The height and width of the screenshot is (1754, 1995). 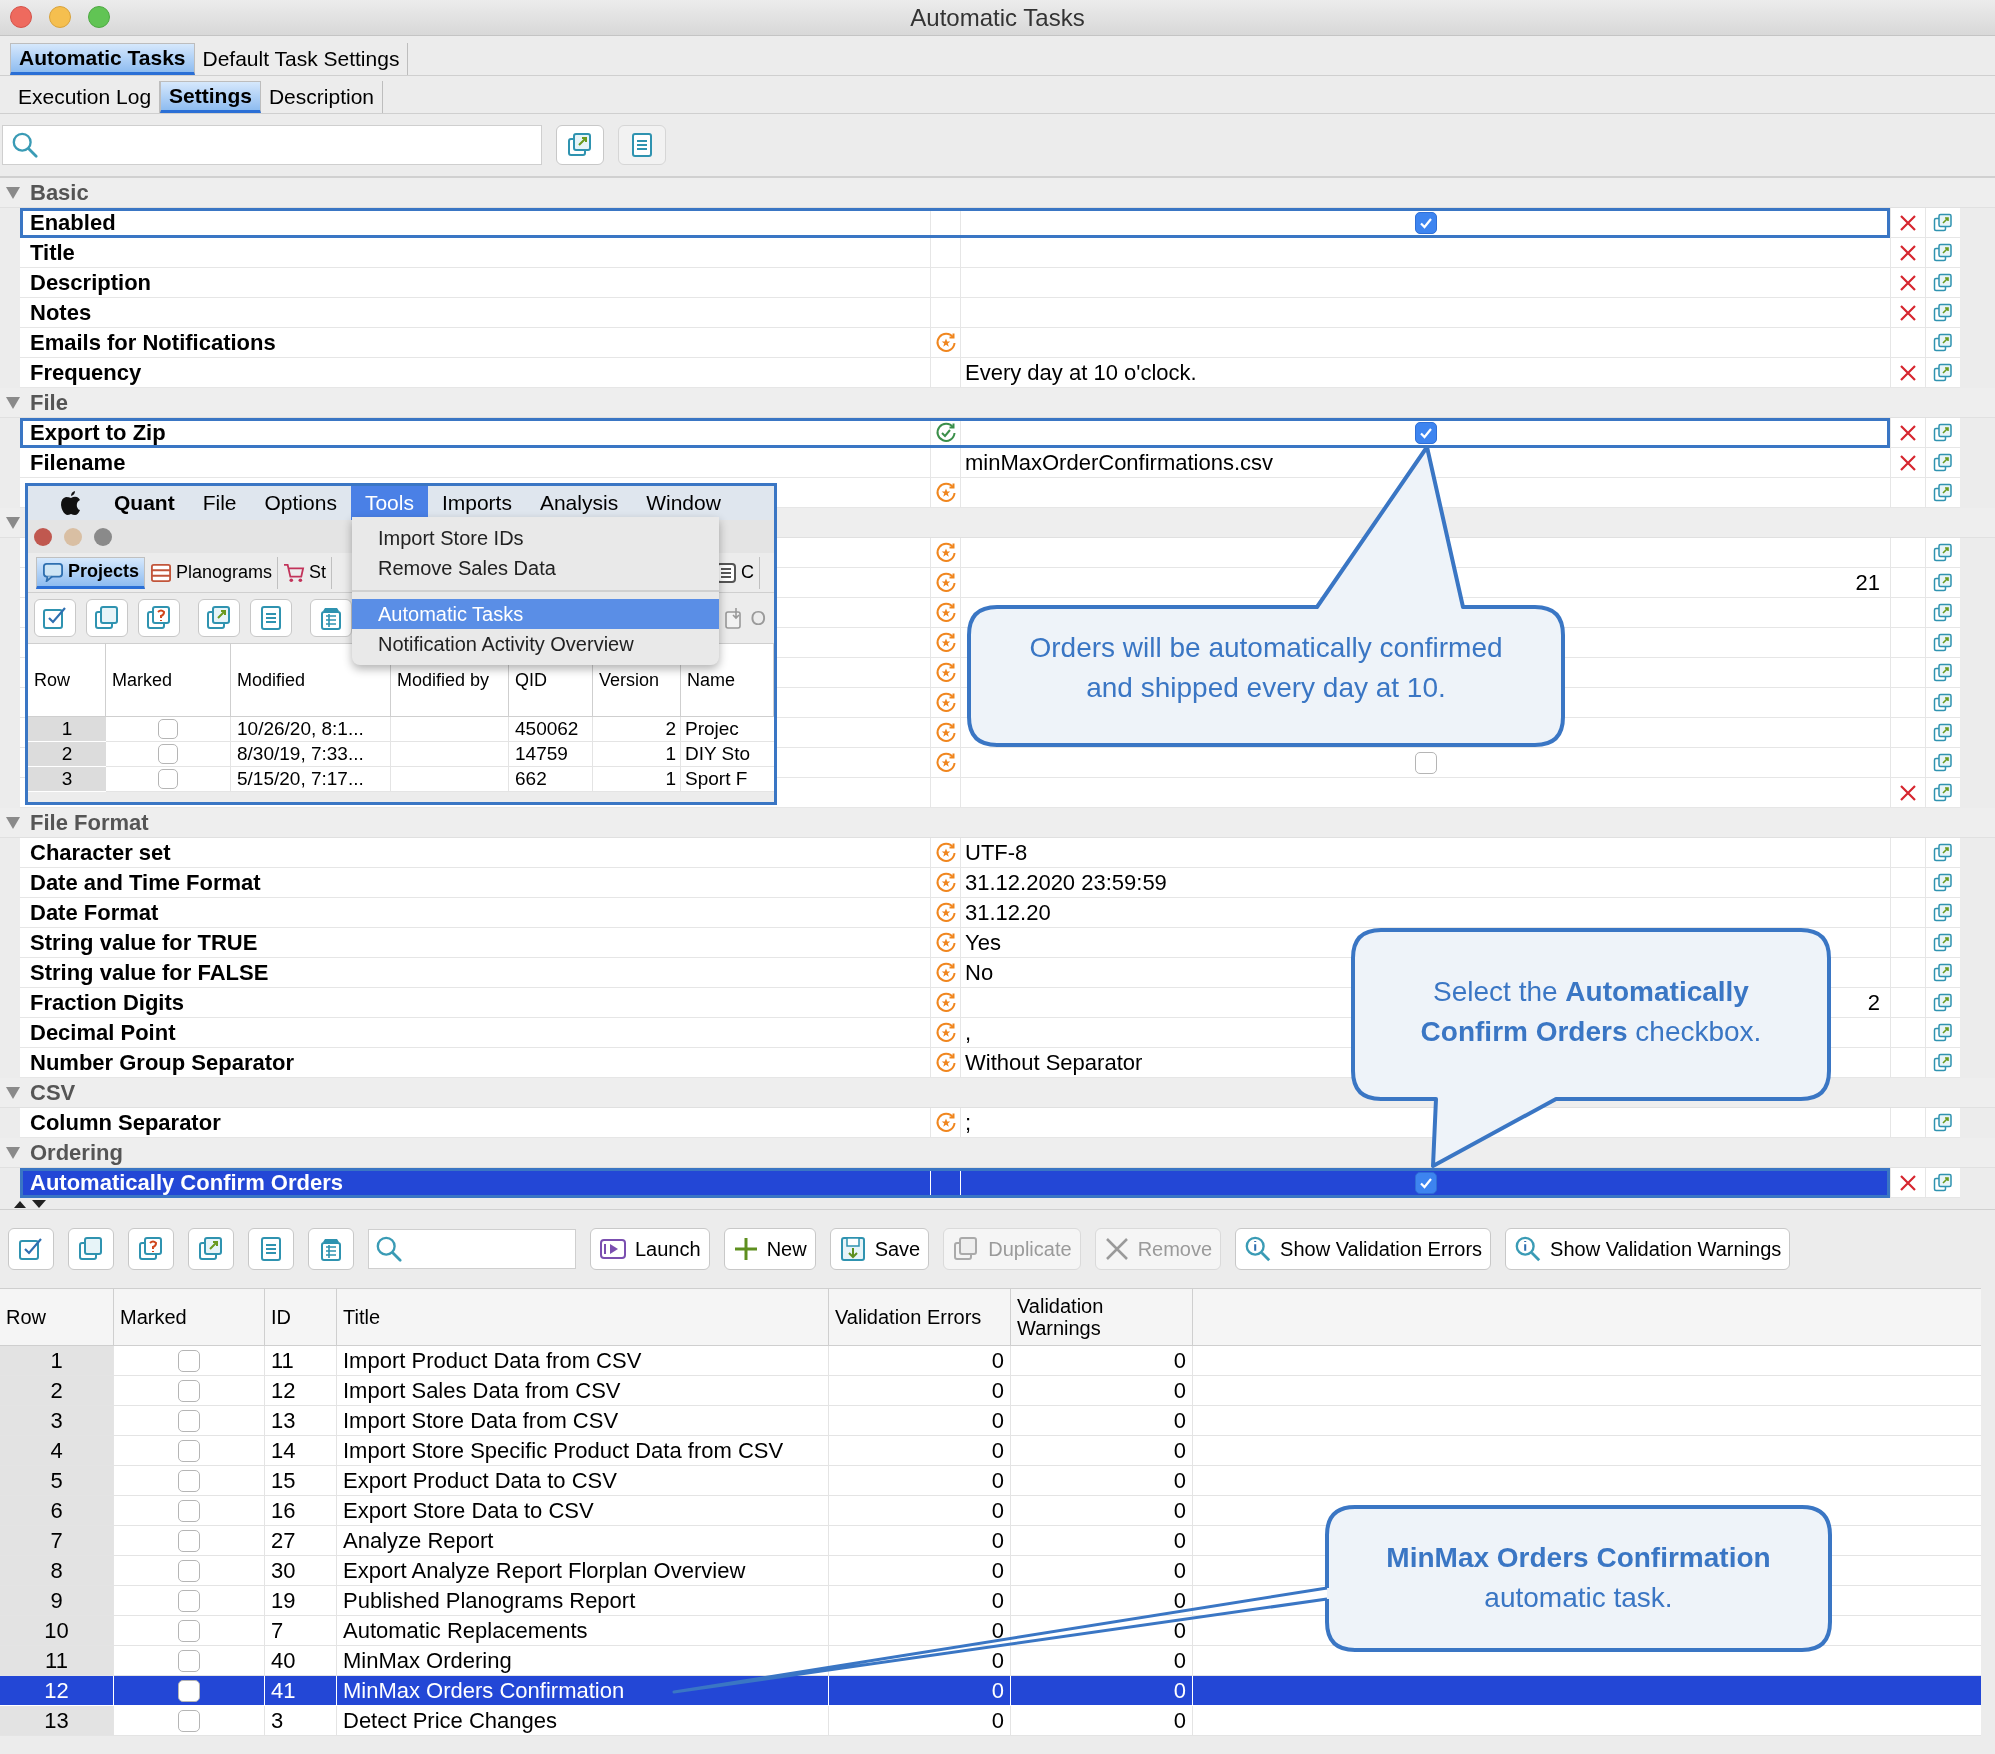 What do you see at coordinates (305, 572) in the screenshot?
I see `tab: St` at bounding box center [305, 572].